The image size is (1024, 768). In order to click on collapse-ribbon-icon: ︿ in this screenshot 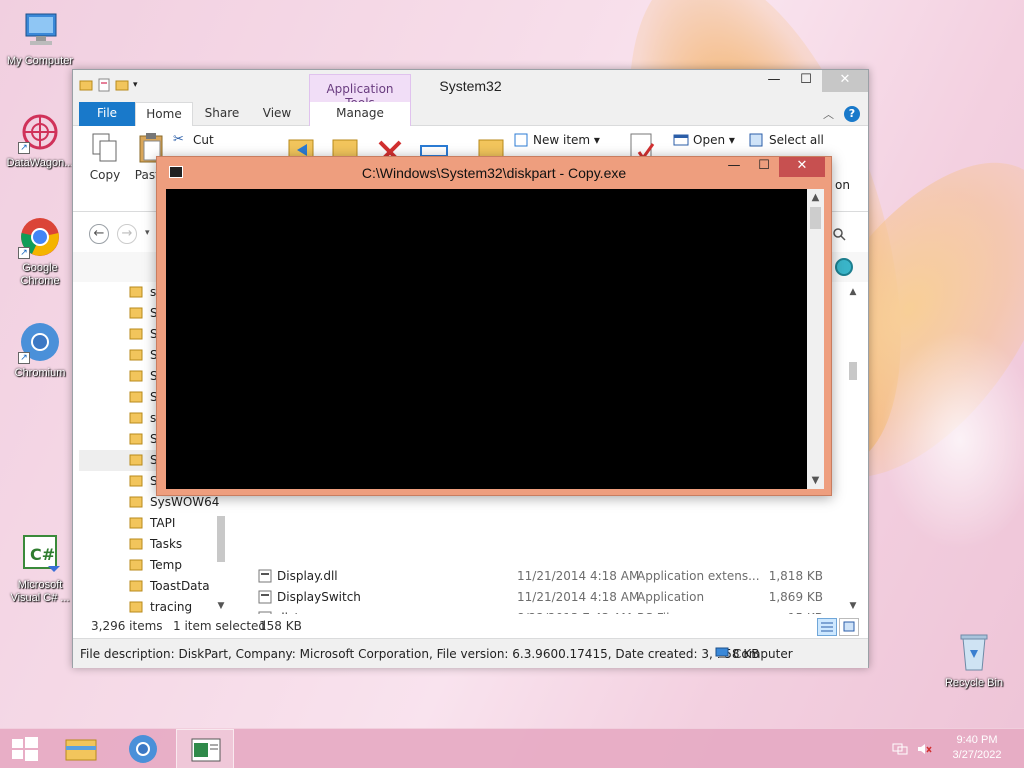, I will do `click(828, 114)`.